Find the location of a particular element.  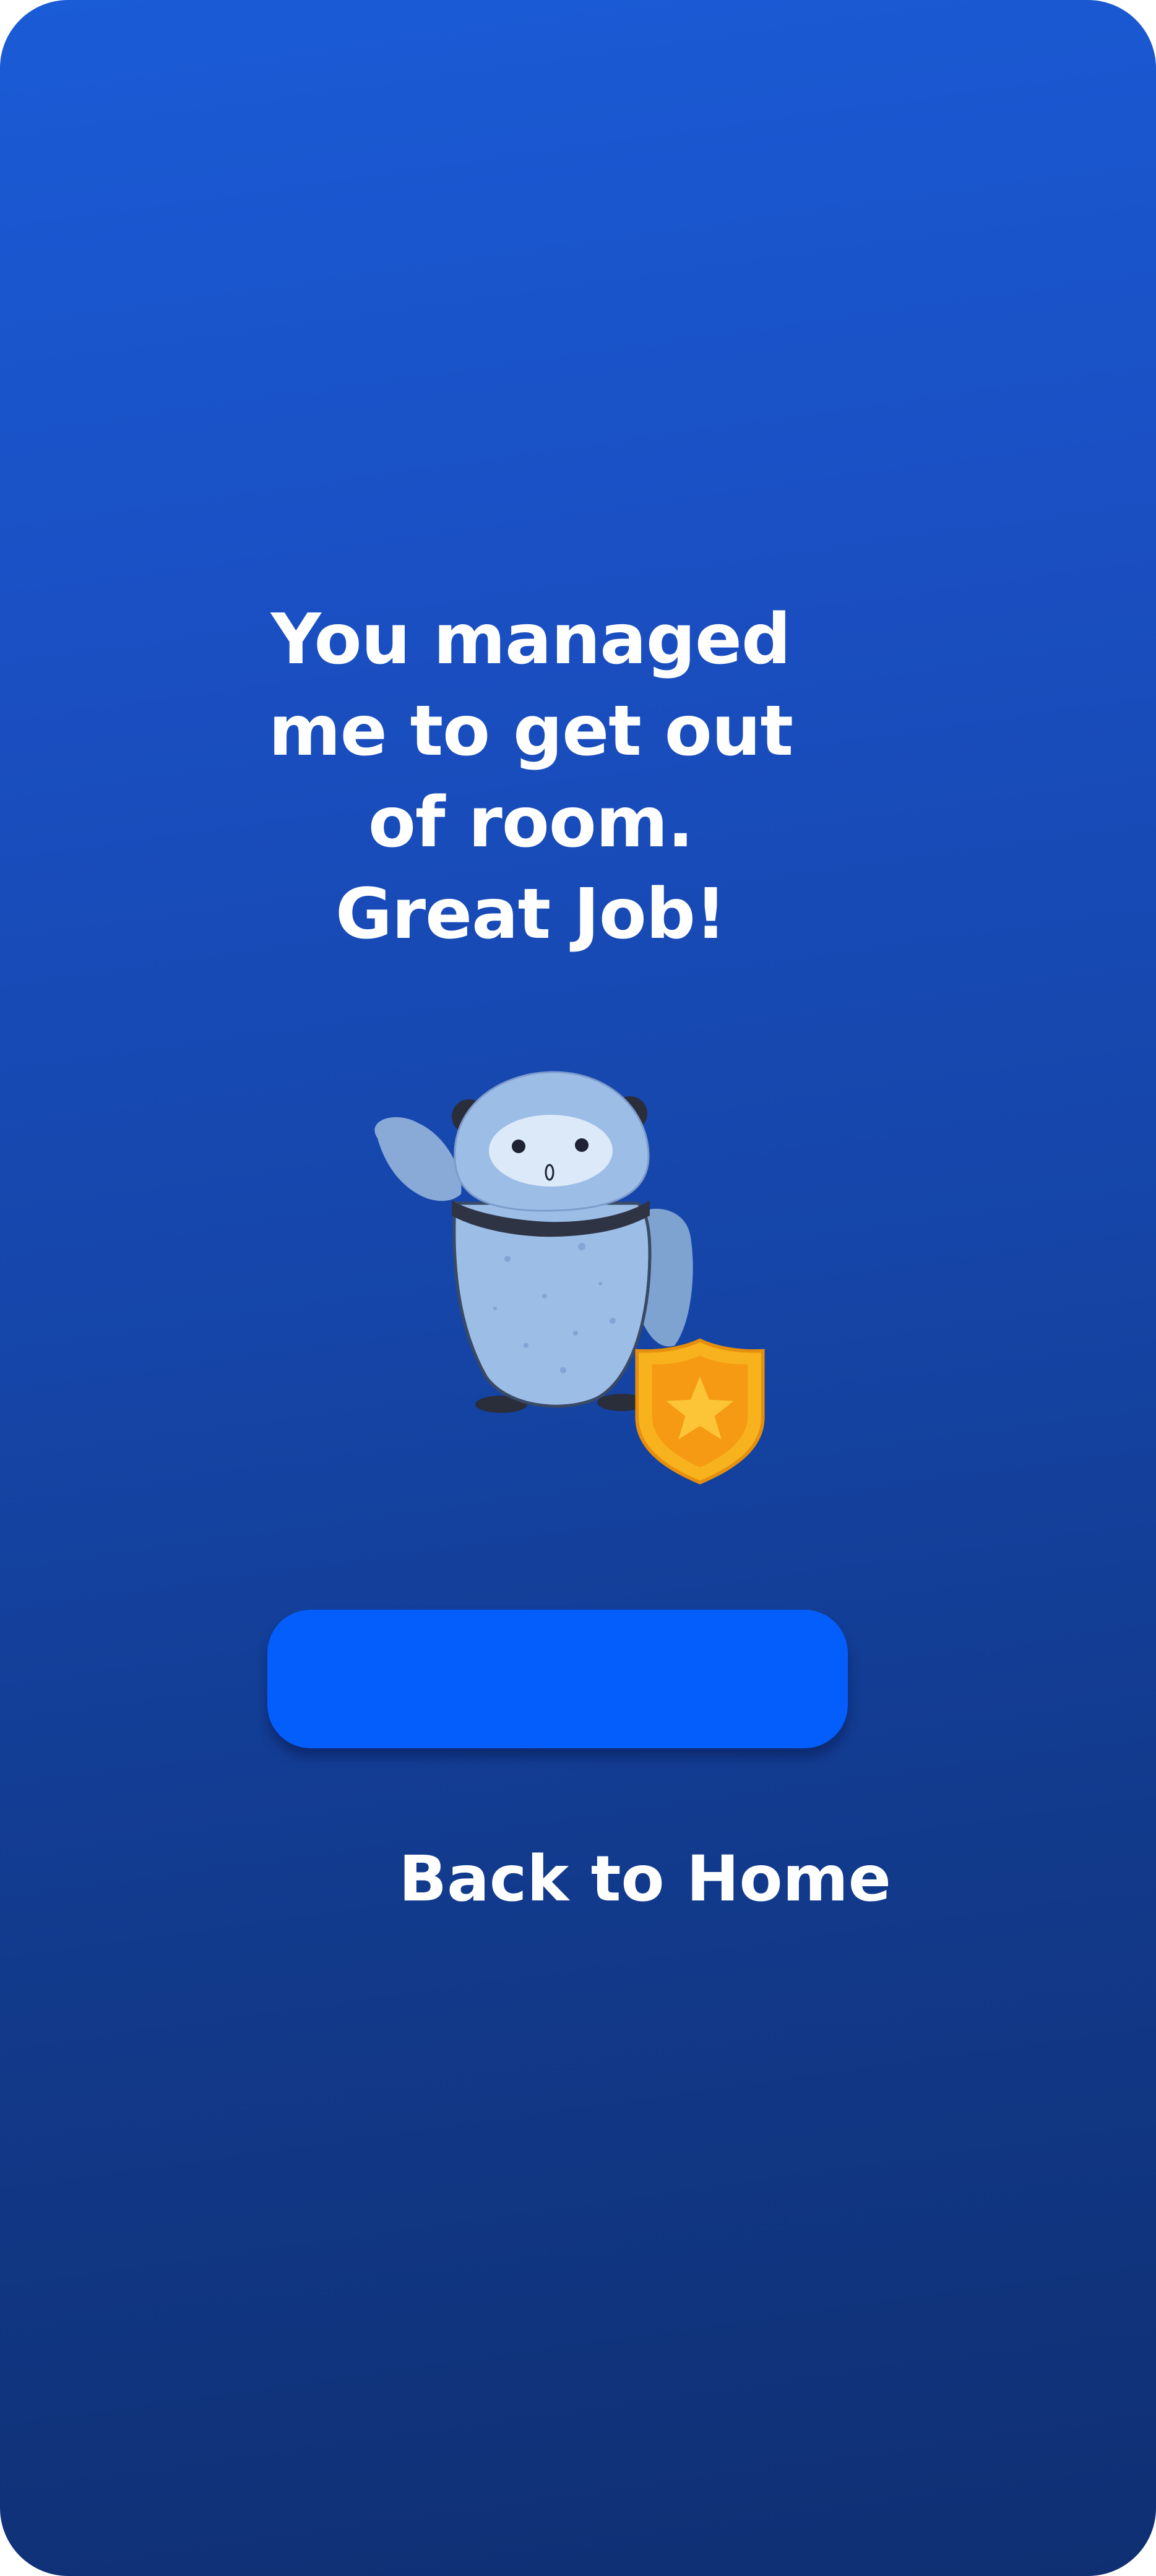

message-line: me to get out is located at coordinates (531, 731).